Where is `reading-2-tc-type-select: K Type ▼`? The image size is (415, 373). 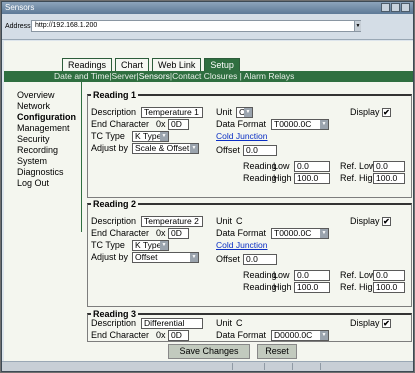
reading-2-tc-type-select: K Type ▼ is located at coordinates (150, 245).